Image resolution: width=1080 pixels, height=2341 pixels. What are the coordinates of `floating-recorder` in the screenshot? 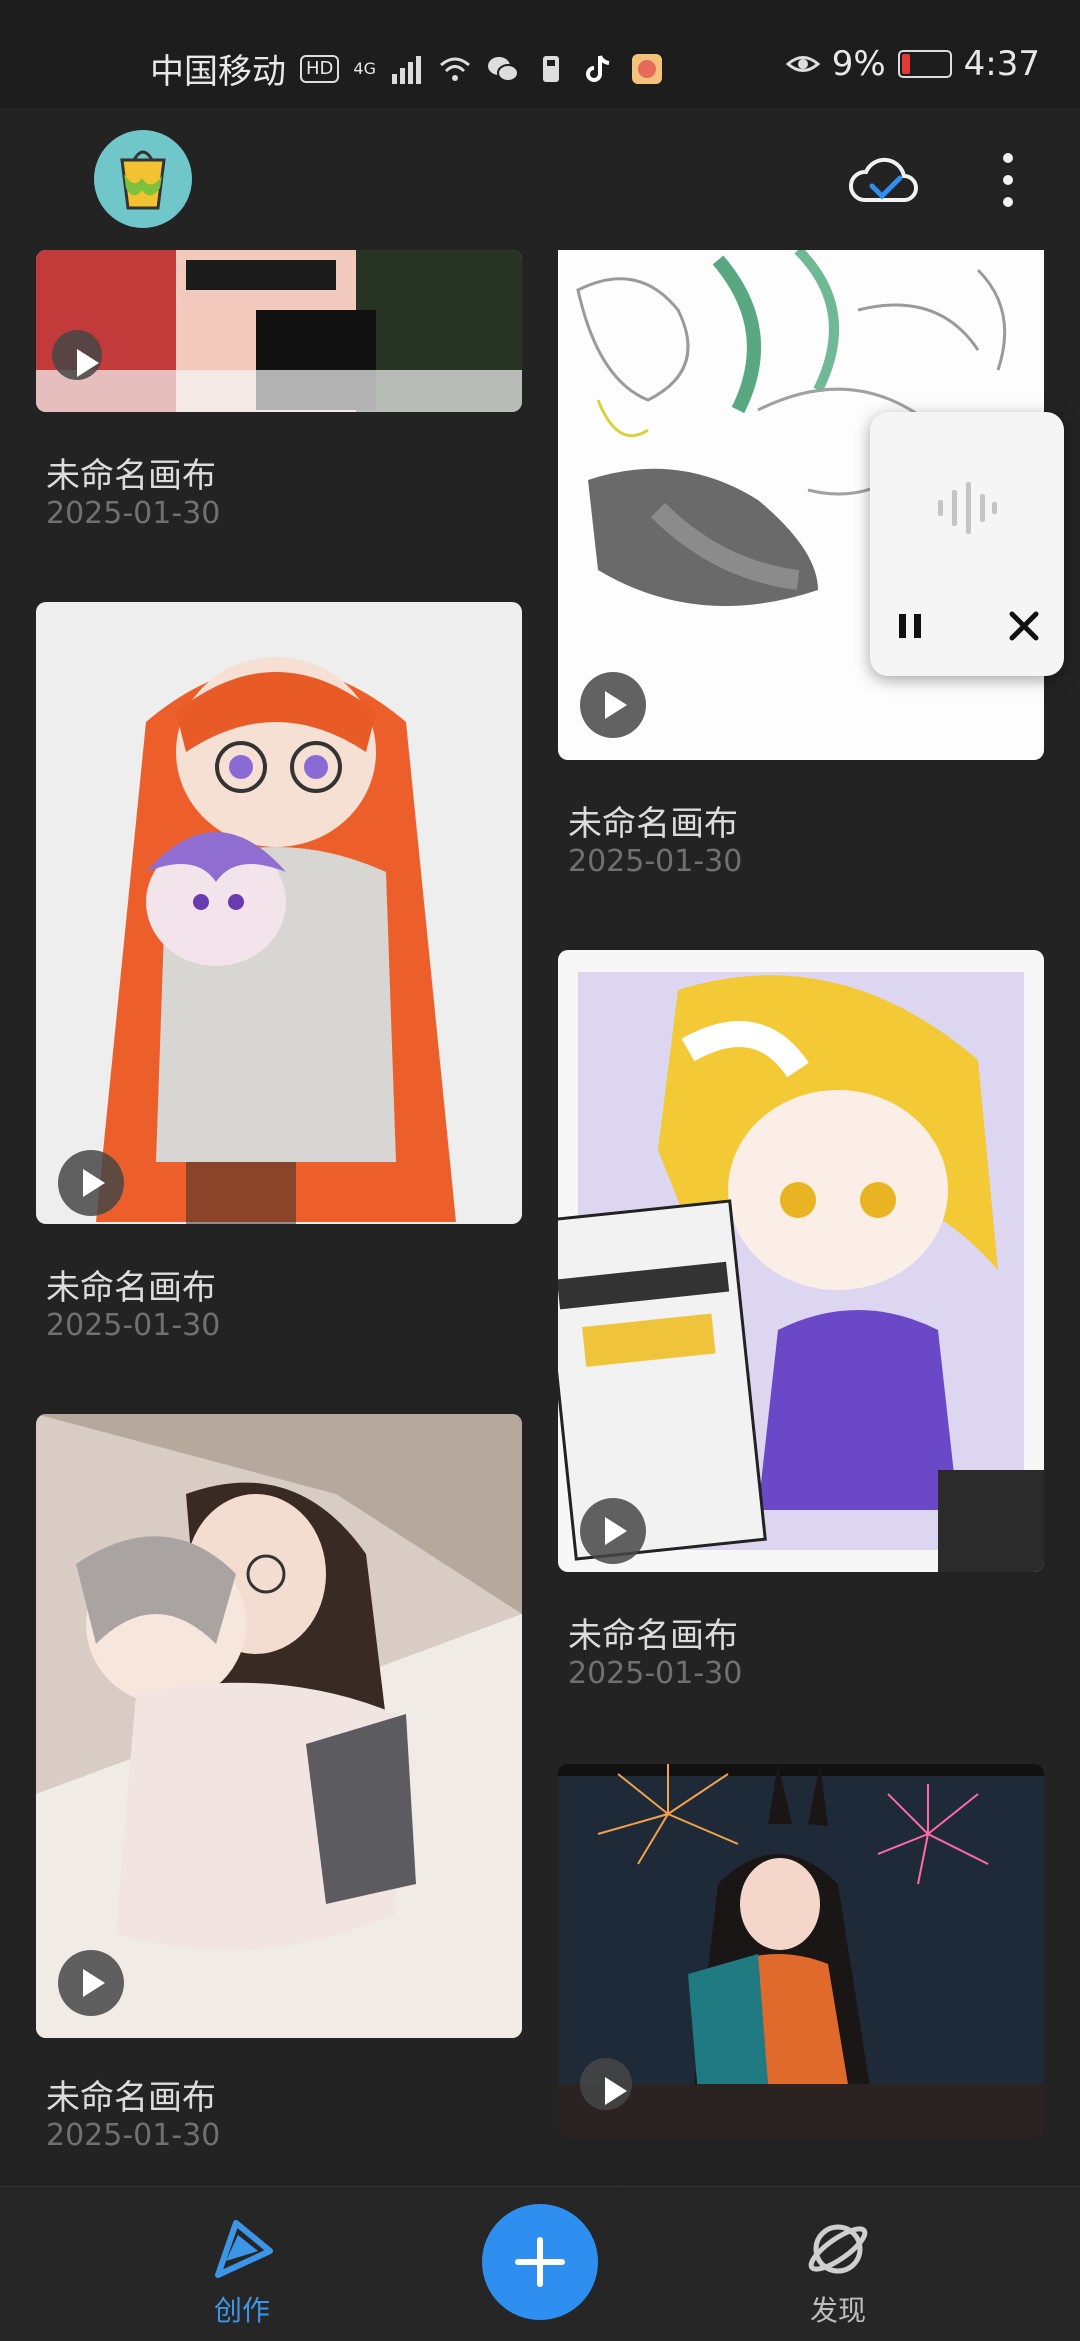 It's located at (967, 544).